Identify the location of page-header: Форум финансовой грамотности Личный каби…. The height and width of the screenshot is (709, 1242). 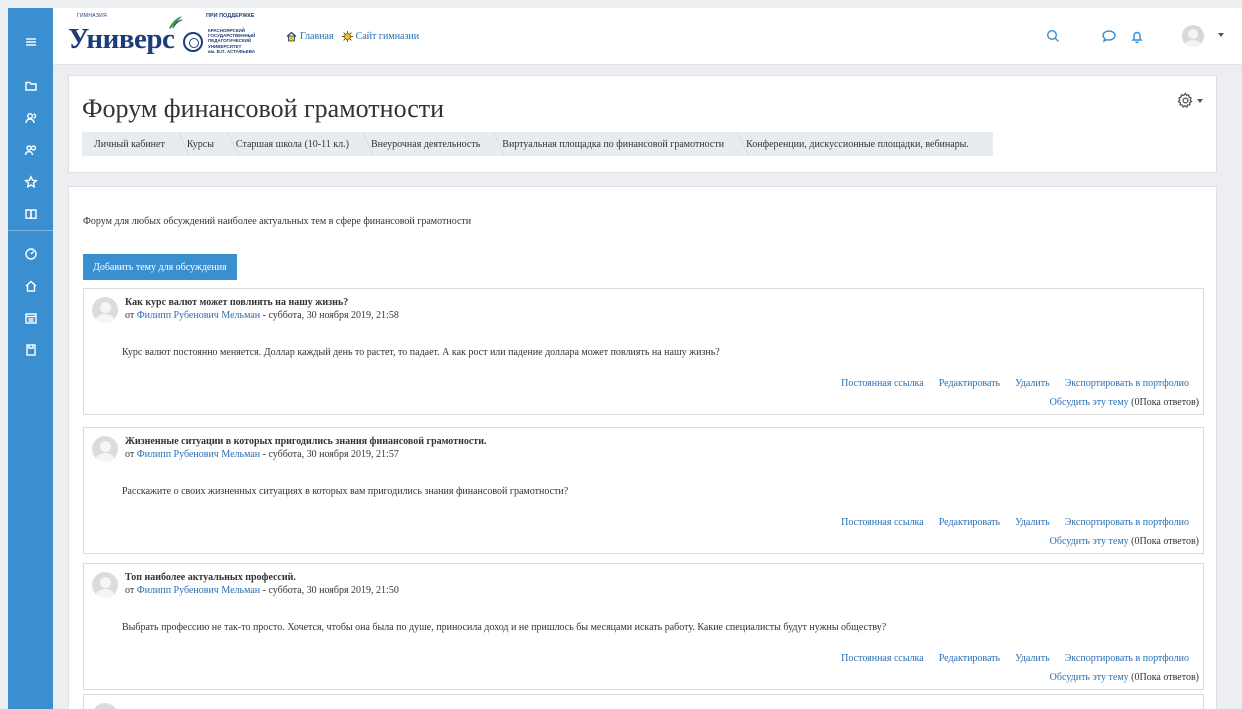
(642, 124).